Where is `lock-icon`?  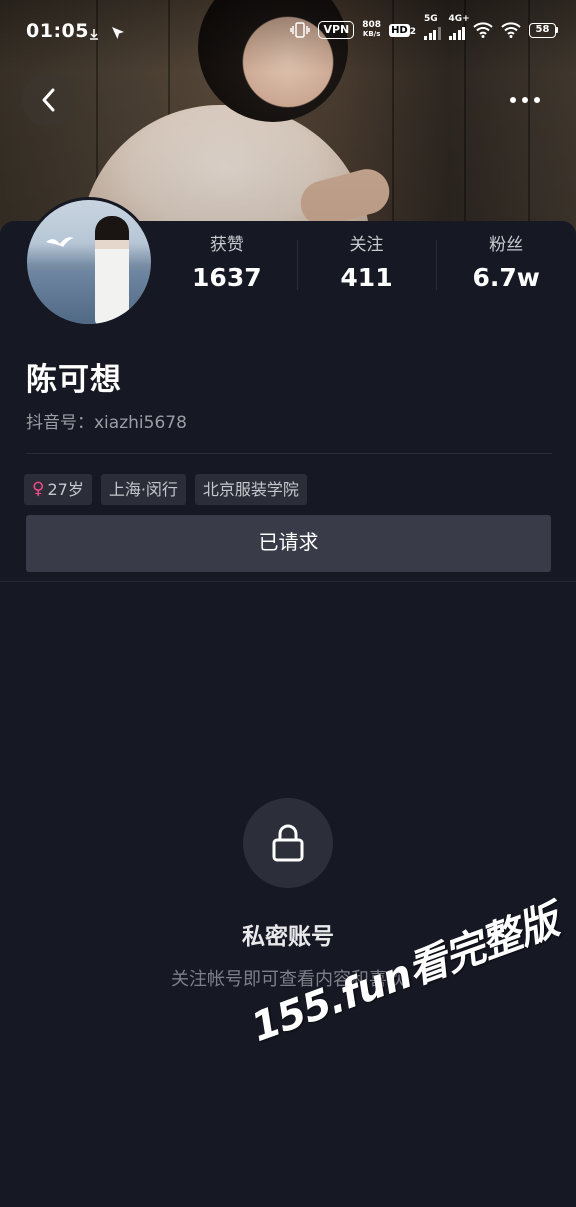 lock-icon is located at coordinates (288, 843).